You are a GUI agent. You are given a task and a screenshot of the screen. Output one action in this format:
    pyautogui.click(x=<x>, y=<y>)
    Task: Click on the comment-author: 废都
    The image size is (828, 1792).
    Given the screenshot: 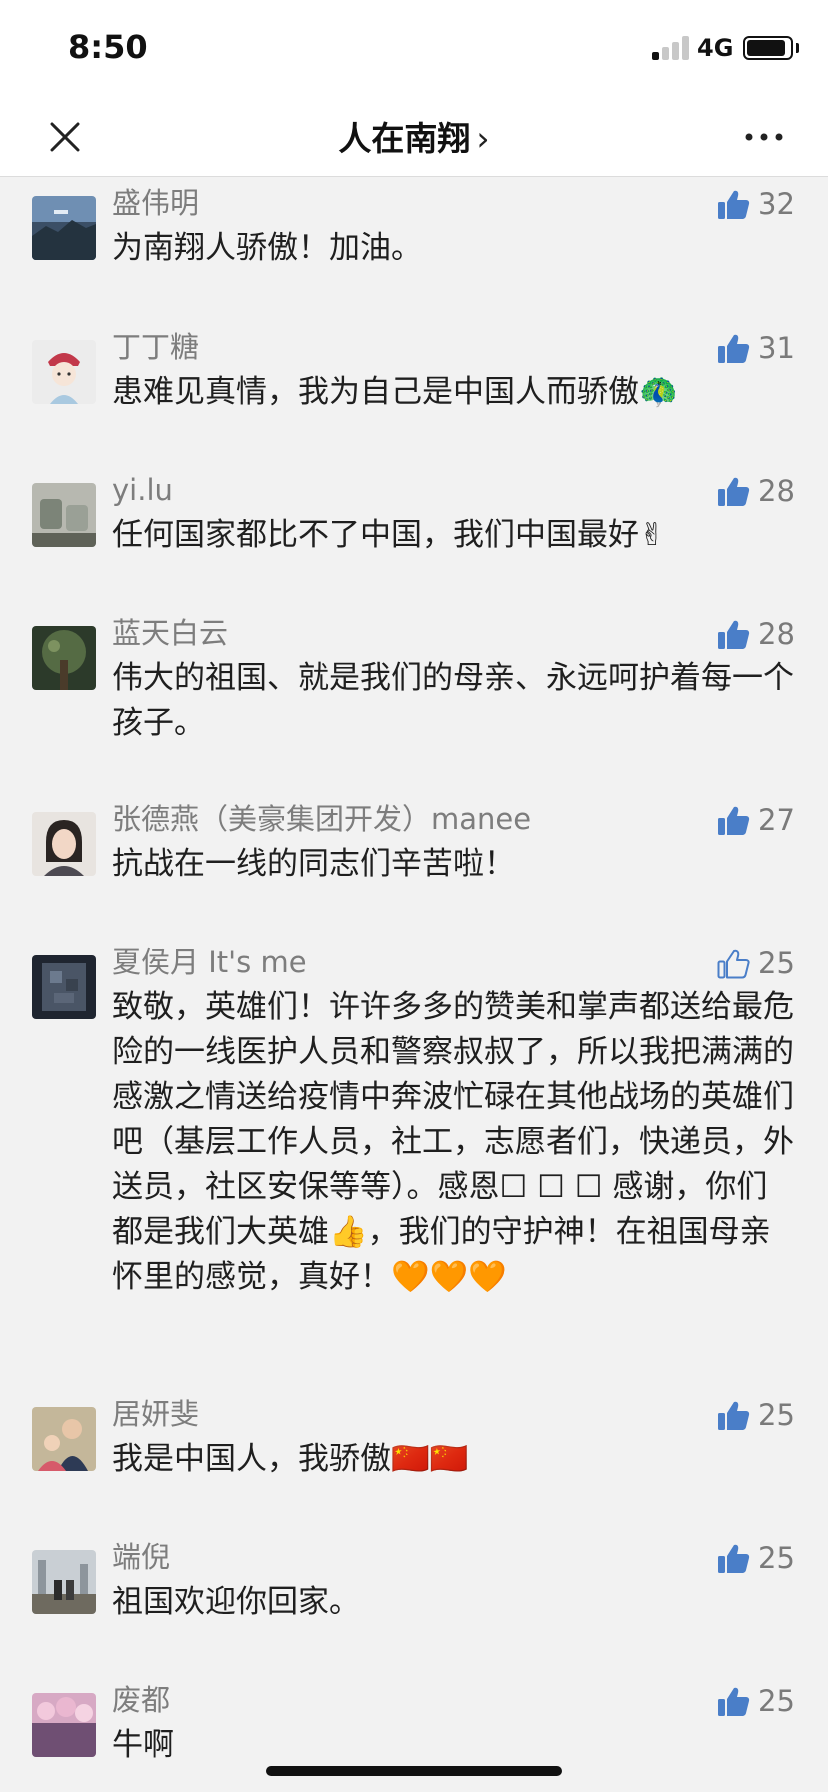 What is the action you would take?
    pyautogui.click(x=141, y=1700)
    